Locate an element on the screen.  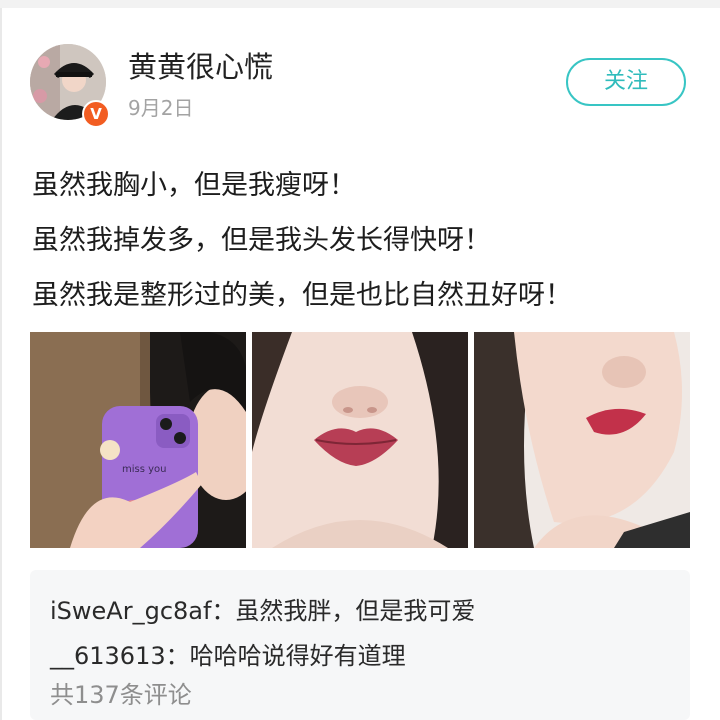
comment-item: iSweAr_gc8af：虽然我胖，但是我可爱 is located at coordinates (262, 611).